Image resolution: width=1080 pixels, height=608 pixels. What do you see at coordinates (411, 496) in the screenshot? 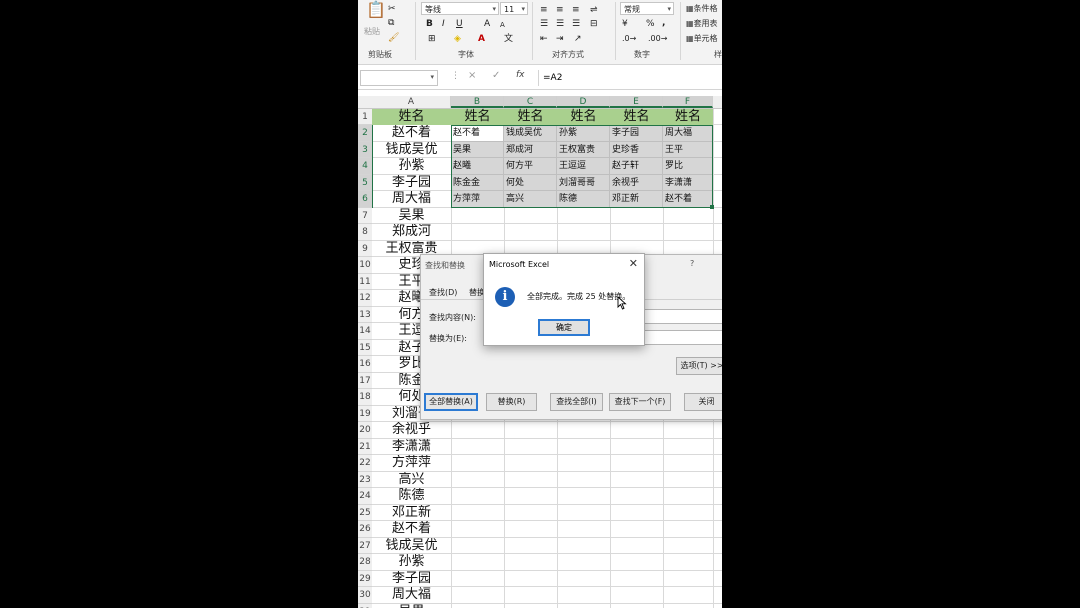
I see `cell-a: 陈德` at bounding box center [411, 496].